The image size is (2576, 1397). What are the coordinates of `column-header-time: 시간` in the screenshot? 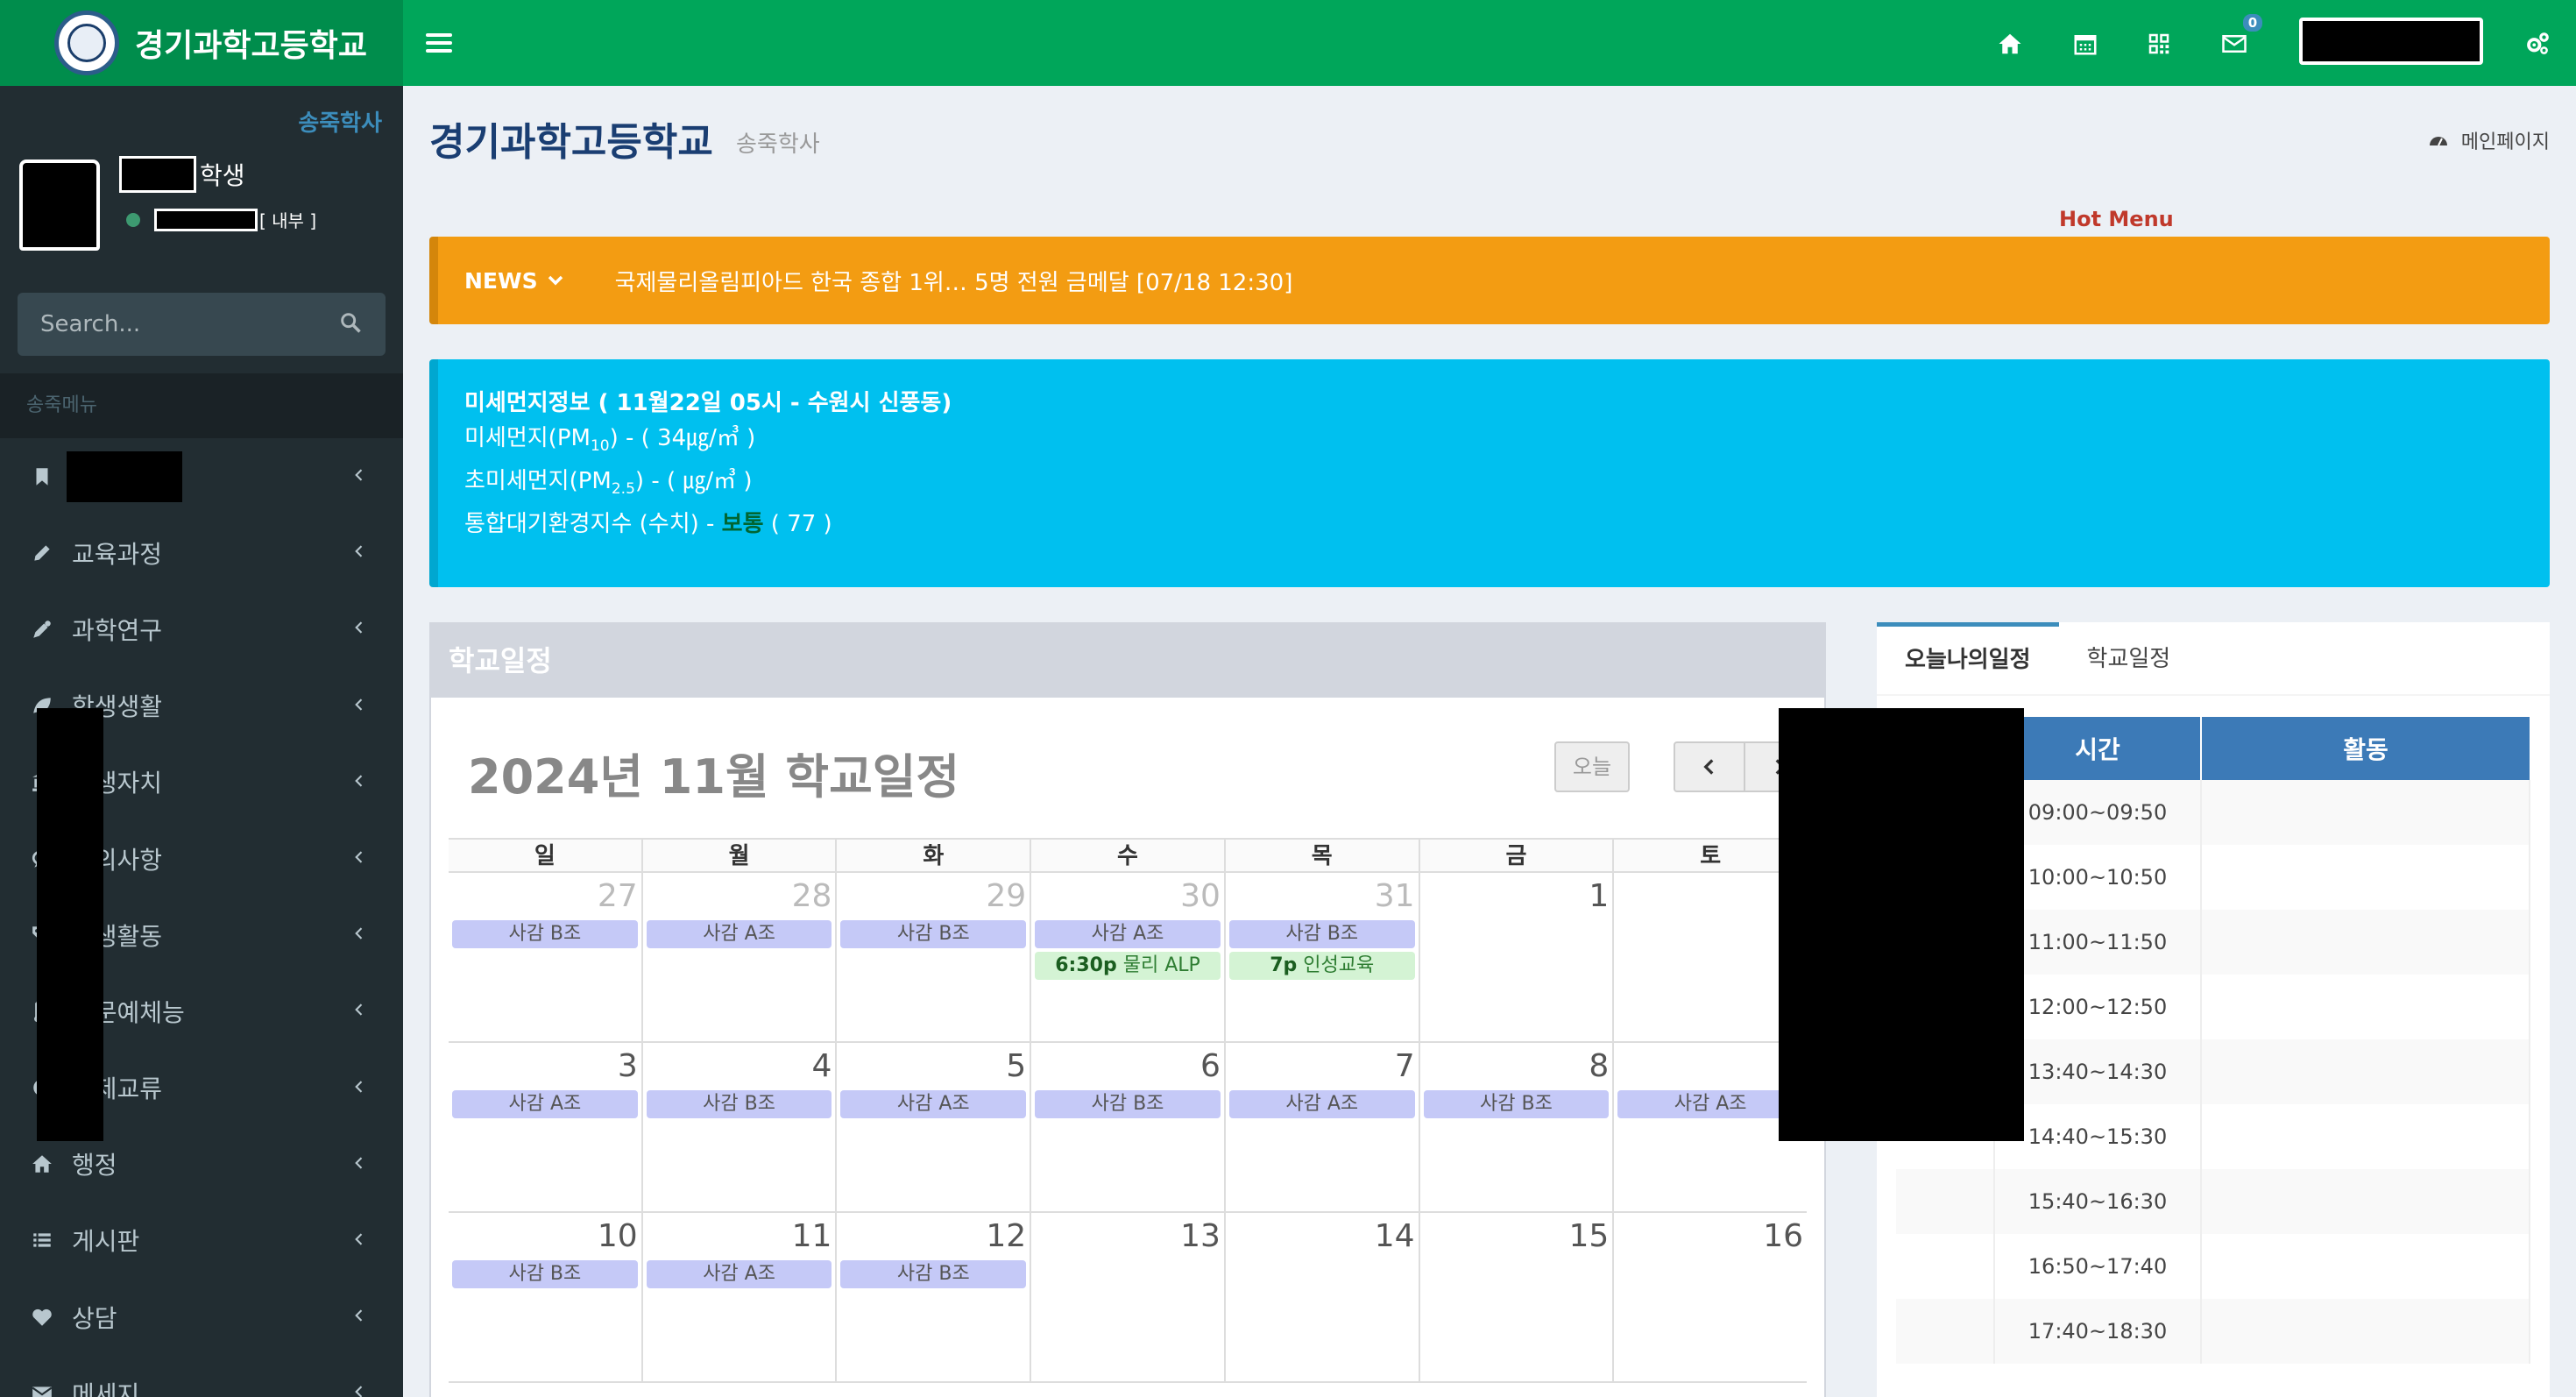 It's located at (2098, 749).